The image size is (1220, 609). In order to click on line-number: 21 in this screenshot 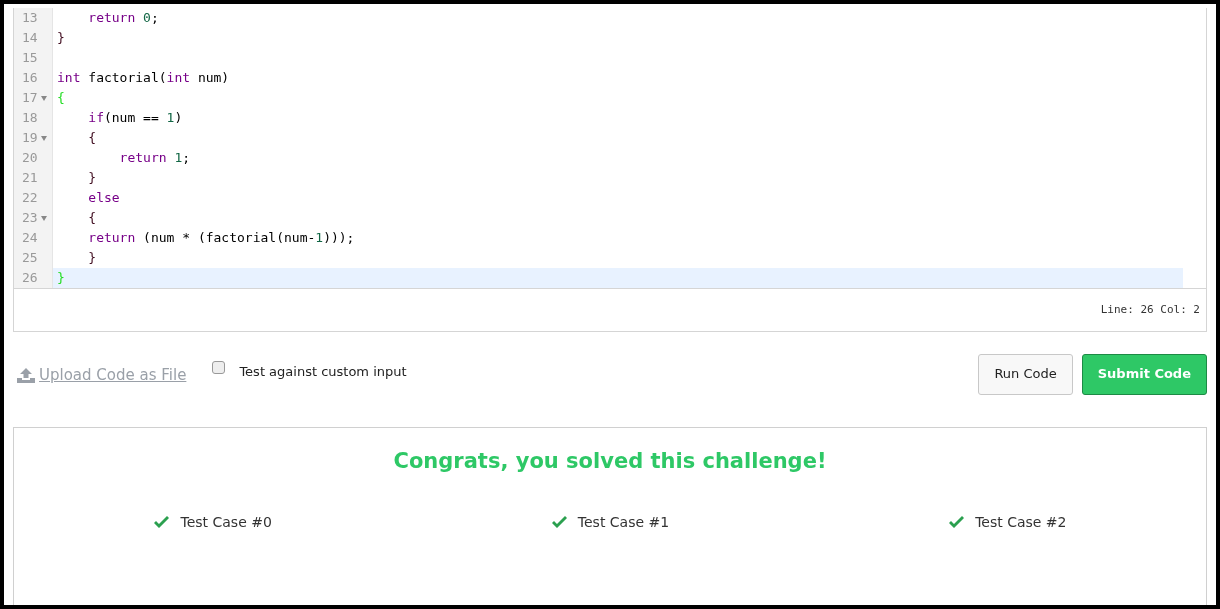, I will do `click(30, 178)`.